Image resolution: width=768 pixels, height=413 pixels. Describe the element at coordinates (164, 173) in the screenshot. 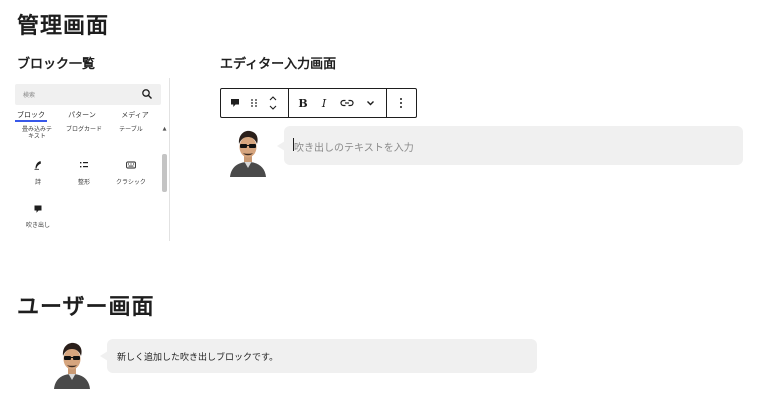

I see `scroll-thumb` at that location.